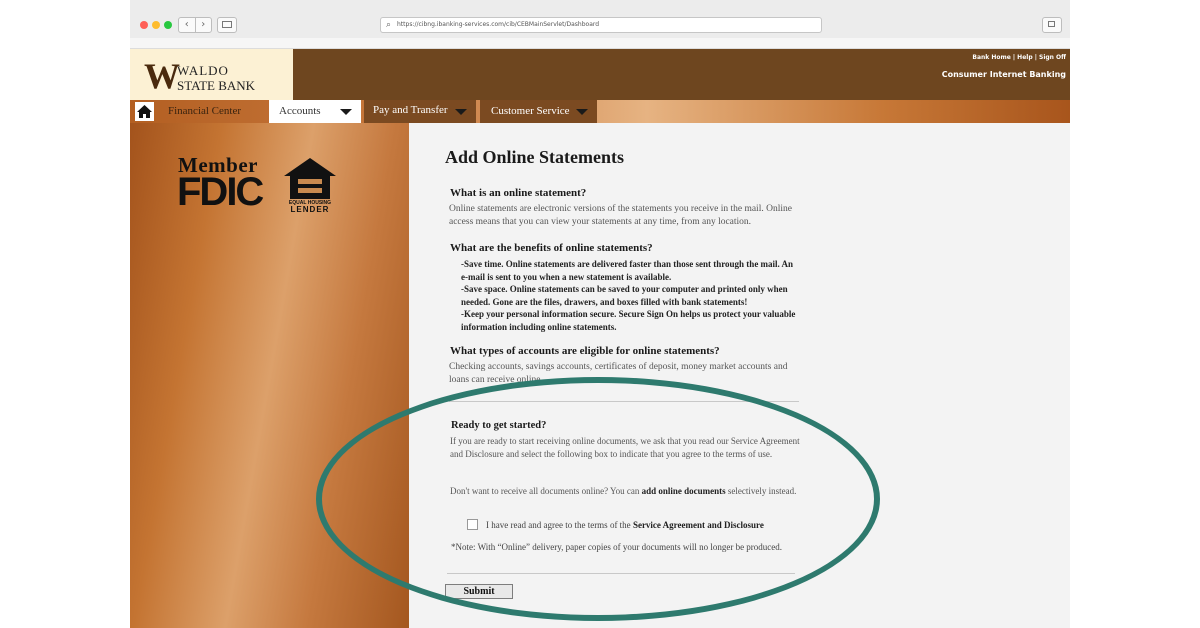  Describe the element at coordinates (600, 43) in the screenshot. I see `browser-tab-strip` at that location.